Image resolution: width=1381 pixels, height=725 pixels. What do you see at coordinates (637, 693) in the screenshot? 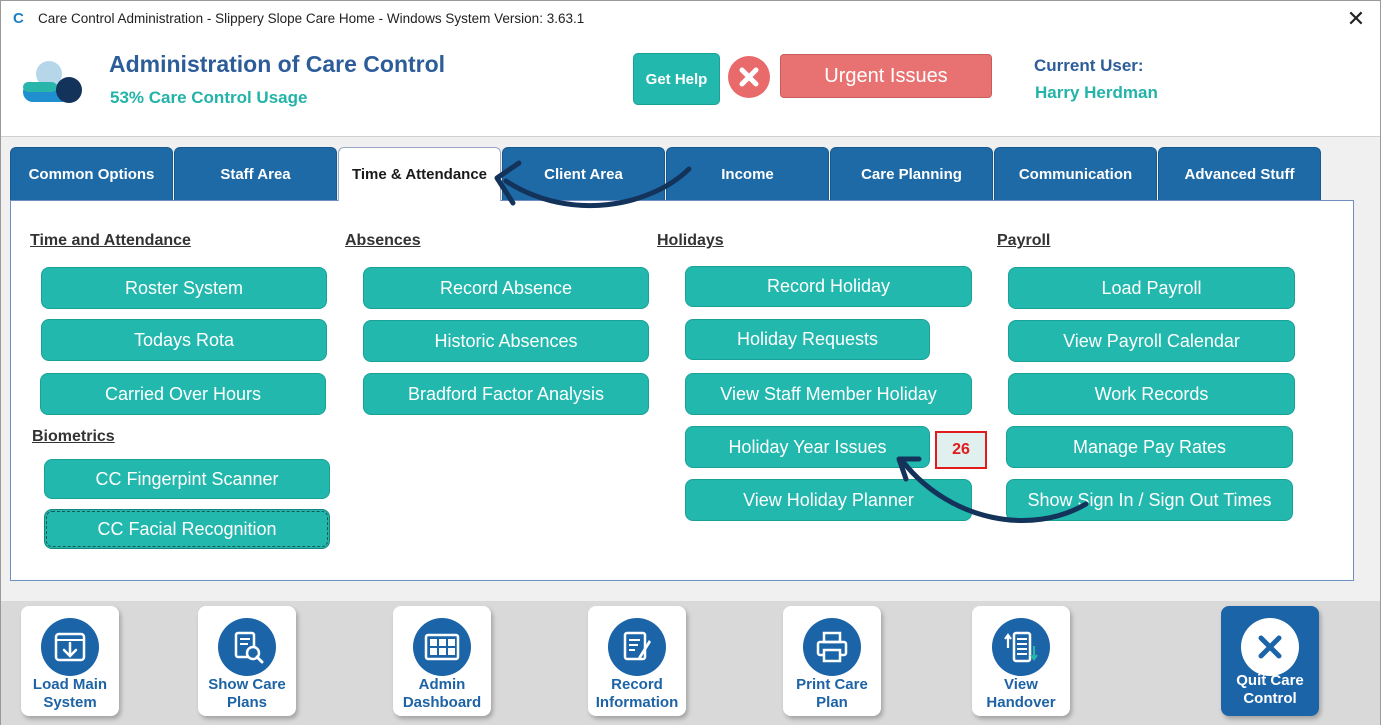
I see `tool-label: Record Information` at bounding box center [637, 693].